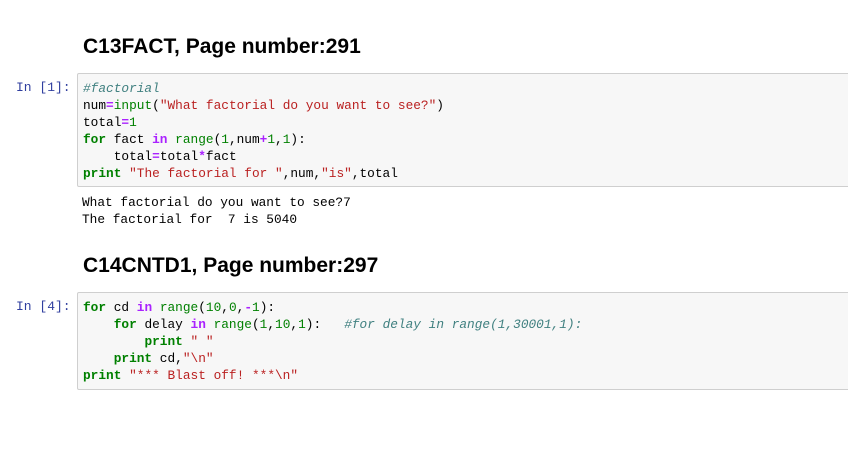  What do you see at coordinates (298, 105) in the screenshot?
I see `code-token: "What factorial do you want to see?"` at bounding box center [298, 105].